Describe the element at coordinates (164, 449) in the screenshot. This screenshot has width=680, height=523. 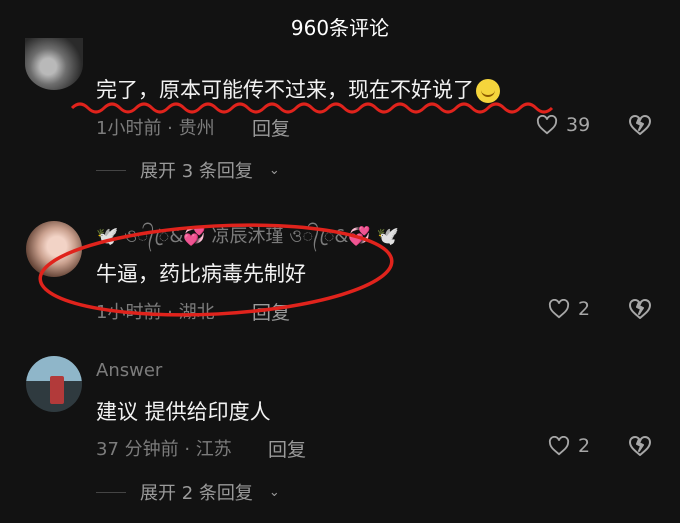
I see `comment-meta: 37 分钟前 · 江苏` at that location.